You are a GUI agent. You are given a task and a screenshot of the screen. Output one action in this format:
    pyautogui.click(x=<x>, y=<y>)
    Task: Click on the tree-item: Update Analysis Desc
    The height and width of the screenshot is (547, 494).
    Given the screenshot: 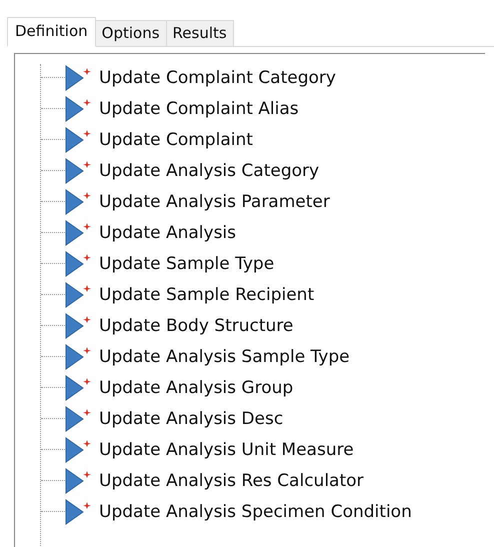 What is the action you would take?
    pyautogui.click(x=191, y=418)
    